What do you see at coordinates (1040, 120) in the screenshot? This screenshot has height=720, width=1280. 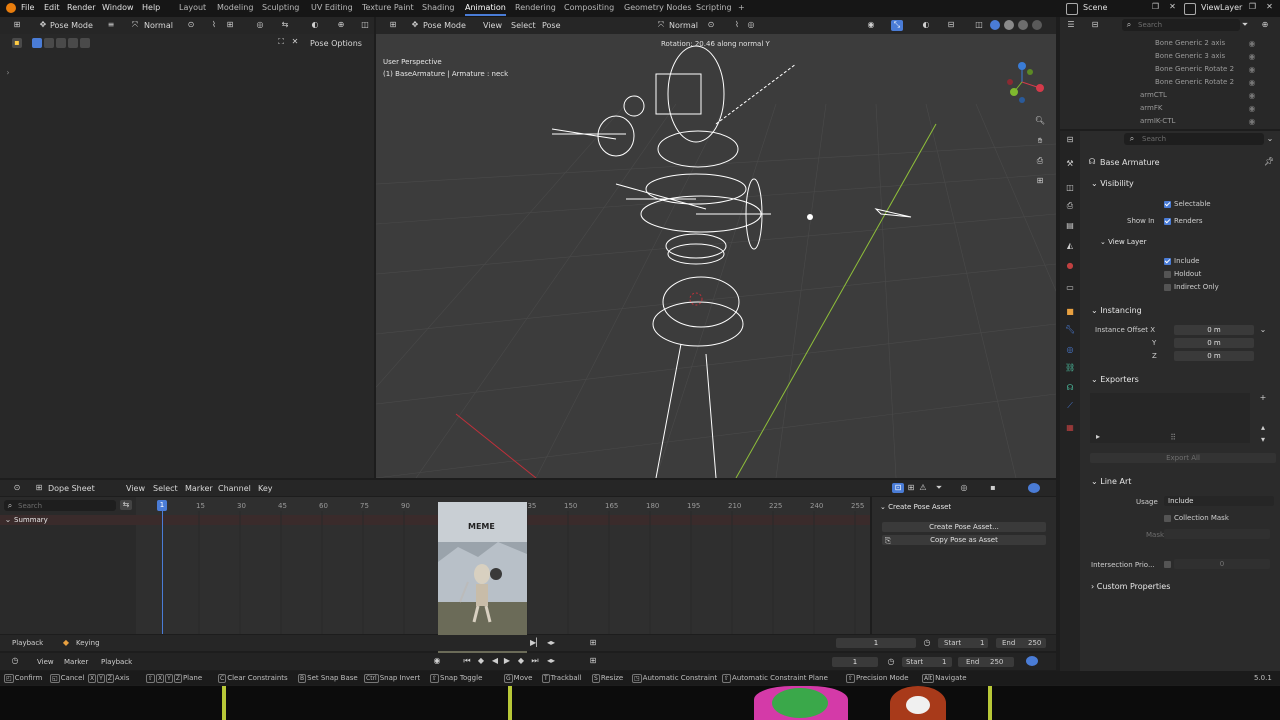 I see `zoom-icon: 🔍︎` at bounding box center [1040, 120].